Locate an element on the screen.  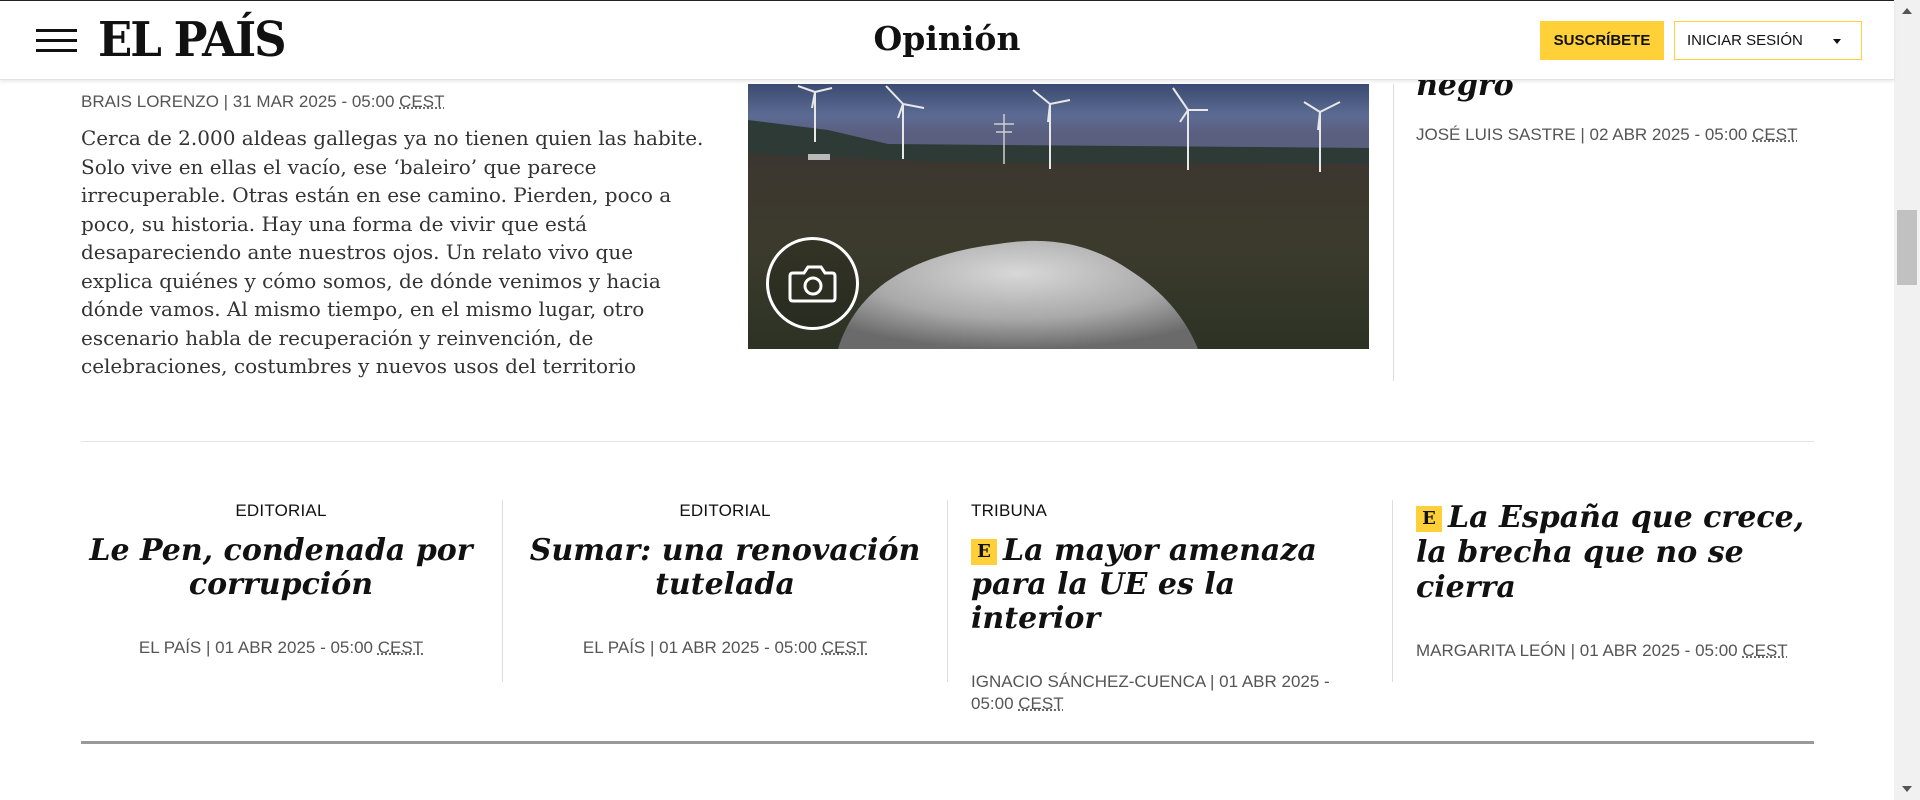
article-headline: Le Pen, condenada por corrupción is located at coordinates (281, 568).